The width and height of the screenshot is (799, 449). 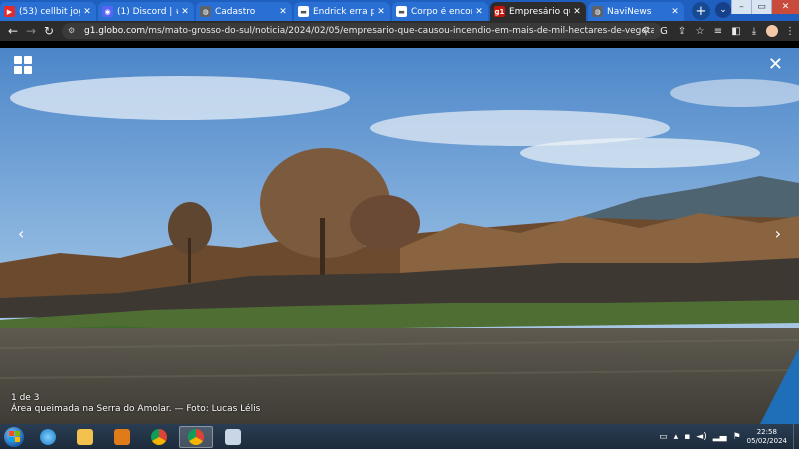 What do you see at coordinates (399, 436) in the screenshot?
I see `windows-taskbar: ▭ ▴ ▪ ◄) ▂▄ ⚑ 22:58 05/02/2024` at bounding box center [399, 436].